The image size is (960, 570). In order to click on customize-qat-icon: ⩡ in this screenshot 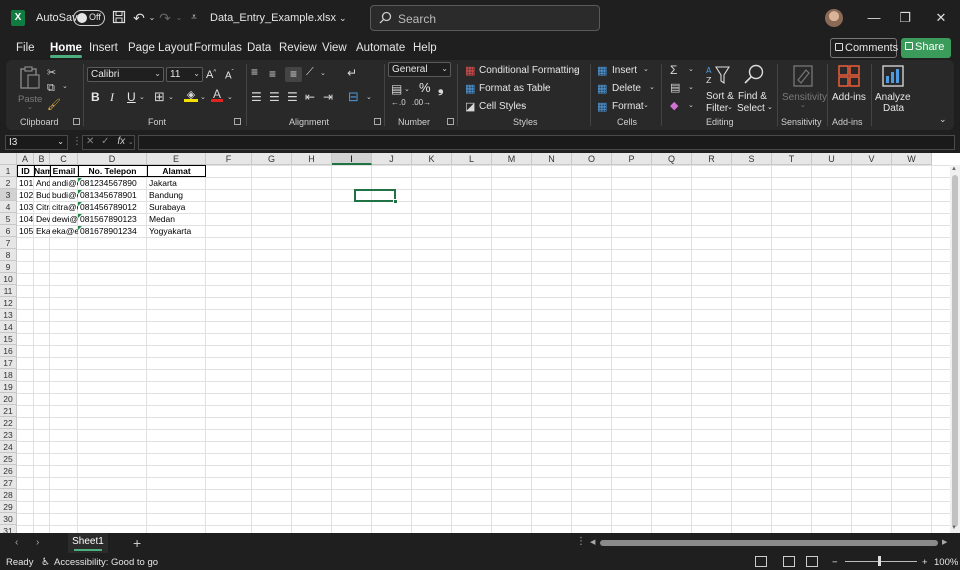, I will do `click(194, 18)`.